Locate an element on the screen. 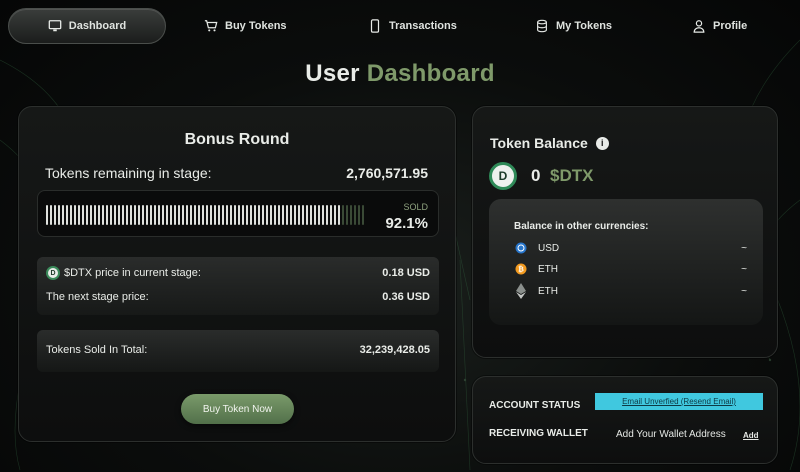 The width and height of the screenshot is (800, 472). other-currencies-title: Balance in other currencies: is located at coordinates (581, 226).